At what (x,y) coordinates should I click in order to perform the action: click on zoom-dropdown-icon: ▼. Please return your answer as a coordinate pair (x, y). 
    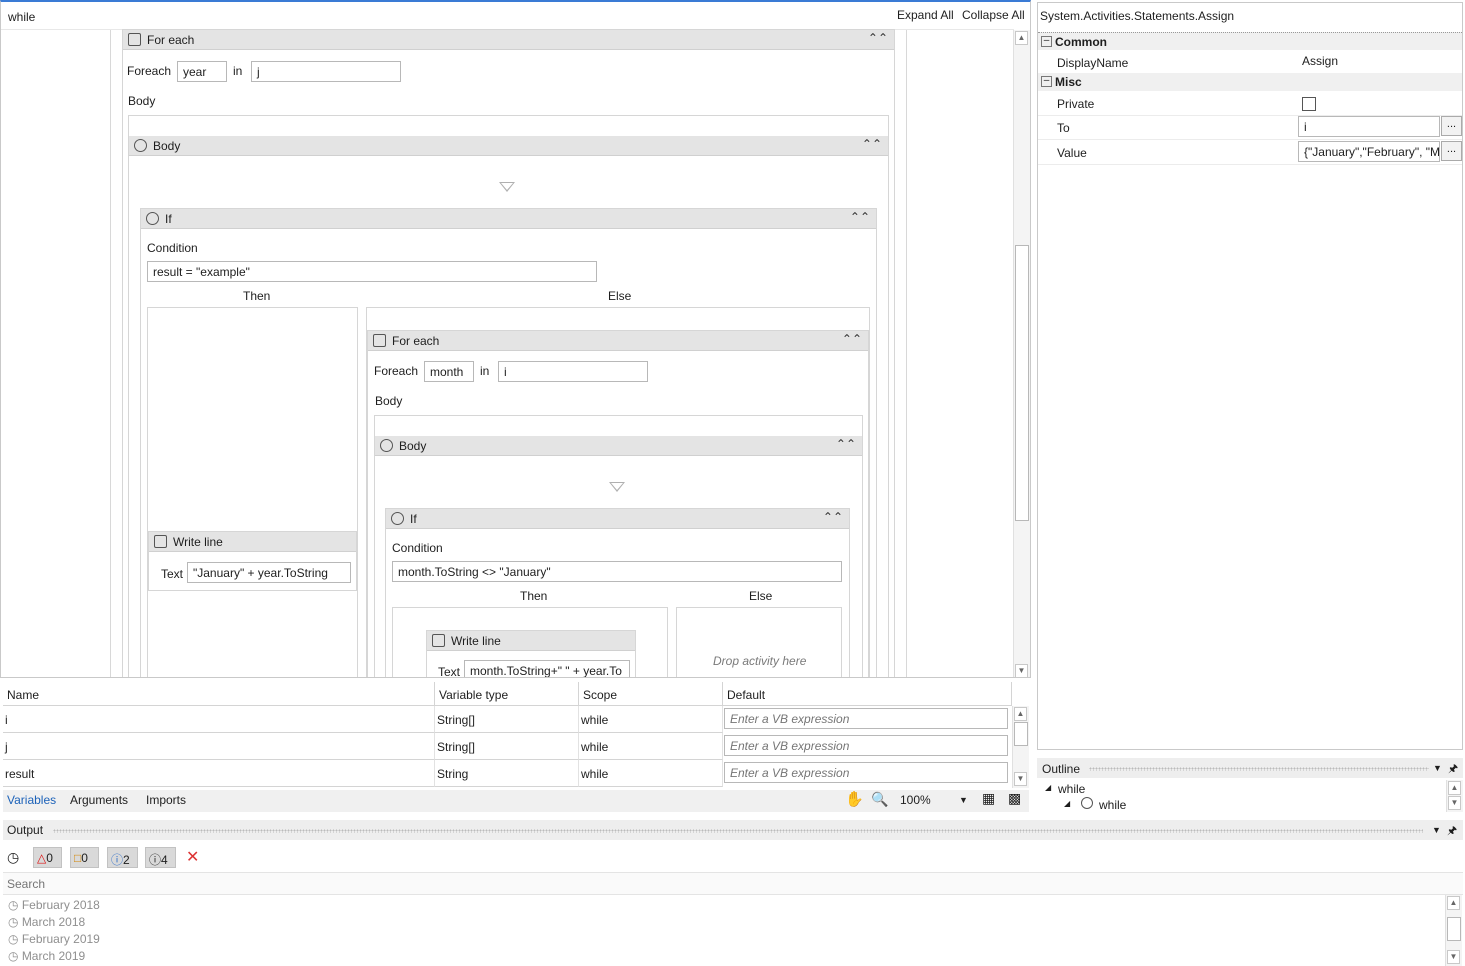
    Looking at the image, I should click on (963, 800).